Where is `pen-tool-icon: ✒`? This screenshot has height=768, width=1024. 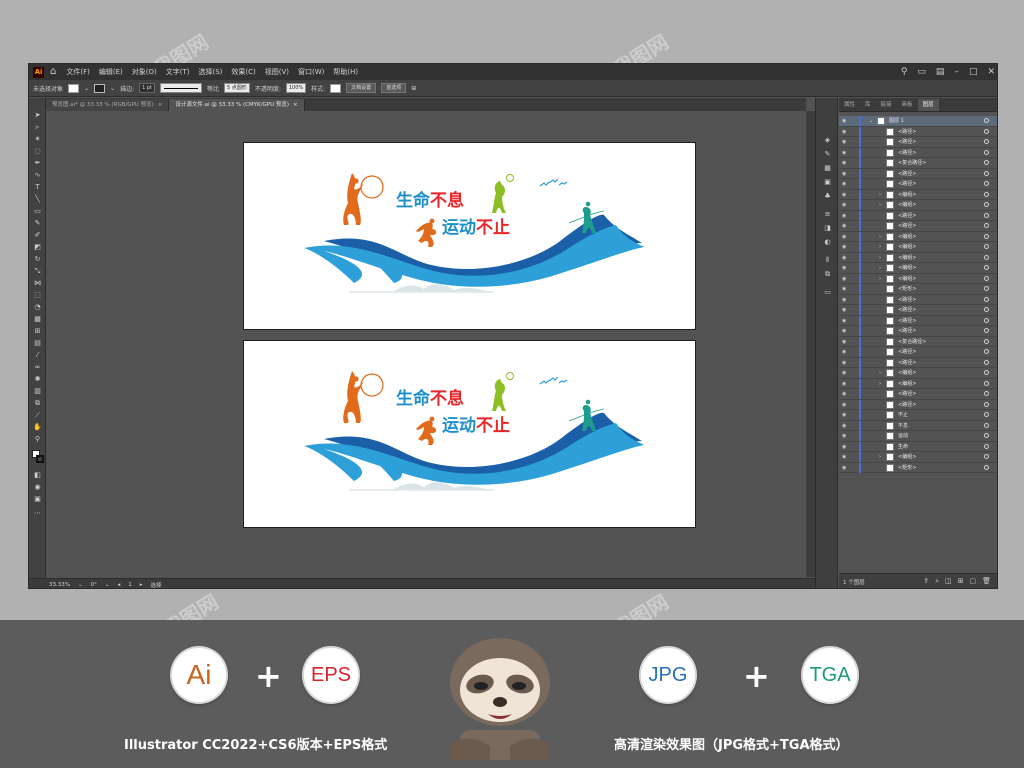 pen-tool-icon: ✒ is located at coordinates (37, 163).